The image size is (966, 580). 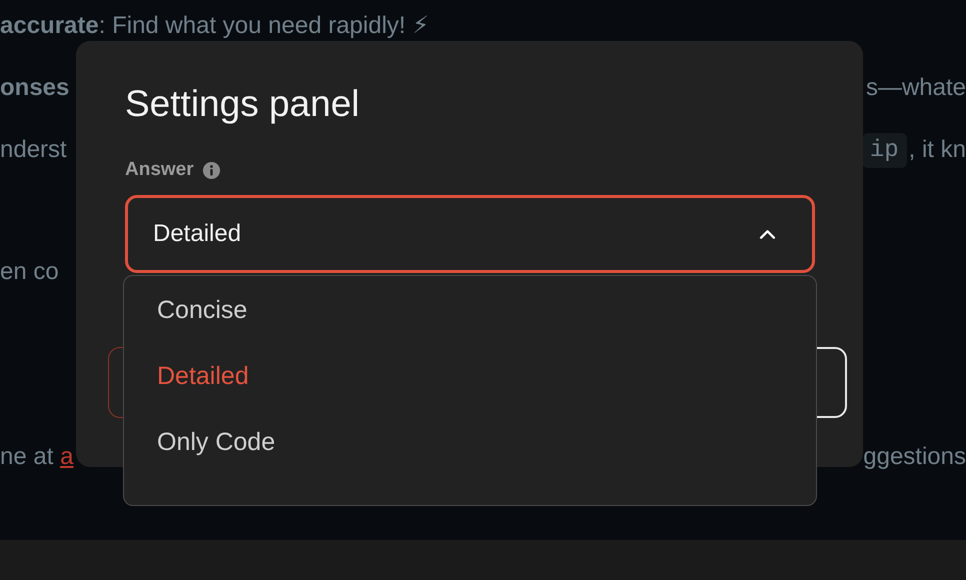 I want to click on background-text: s—whate, so click(x=916, y=88).